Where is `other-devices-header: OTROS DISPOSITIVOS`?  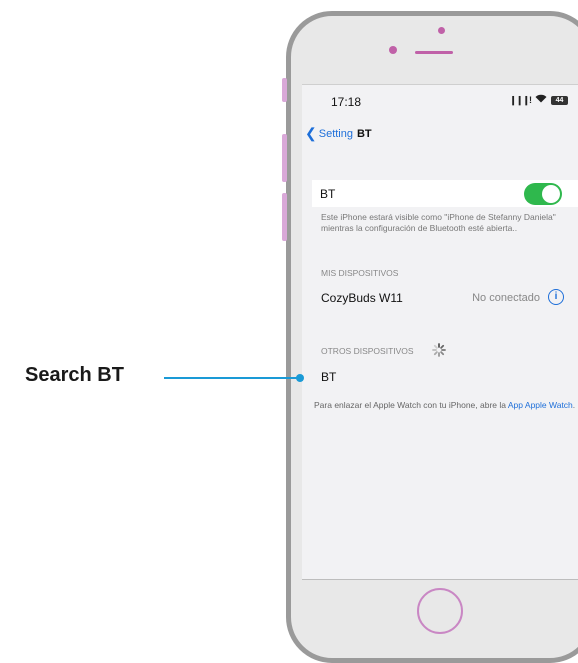 other-devices-header: OTROS DISPOSITIVOS is located at coordinates (367, 351).